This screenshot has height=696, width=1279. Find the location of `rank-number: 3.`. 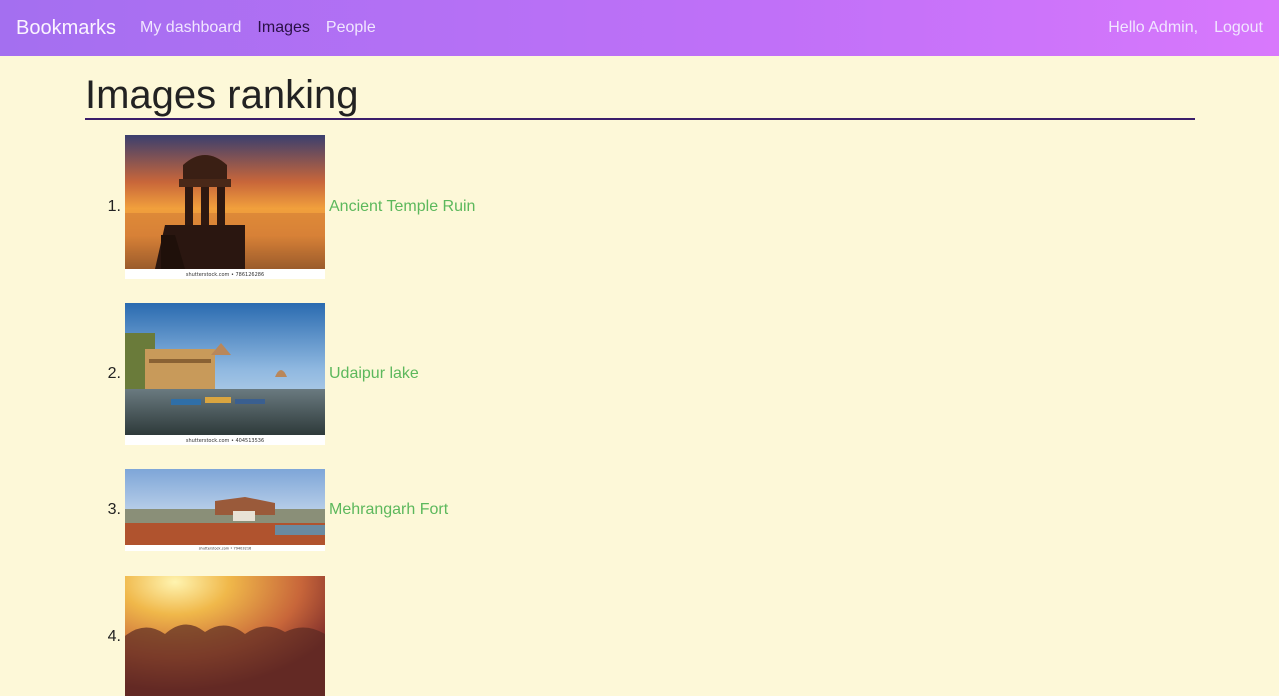

rank-number: 3. is located at coordinates (114, 509).